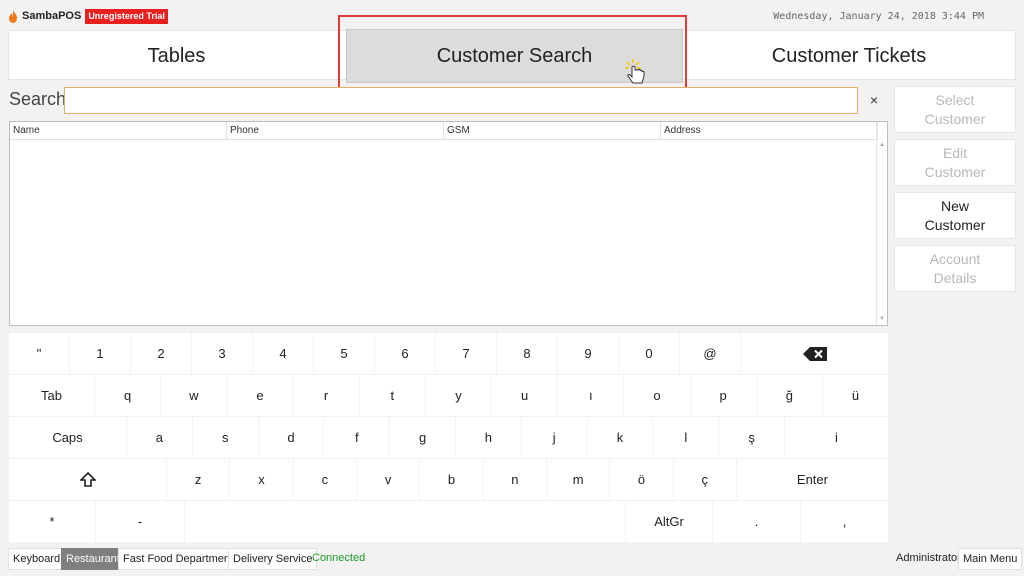 This screenshot has height=576, width=1024. I want to click on column-header-gsm: GSM, so click(552, 130).